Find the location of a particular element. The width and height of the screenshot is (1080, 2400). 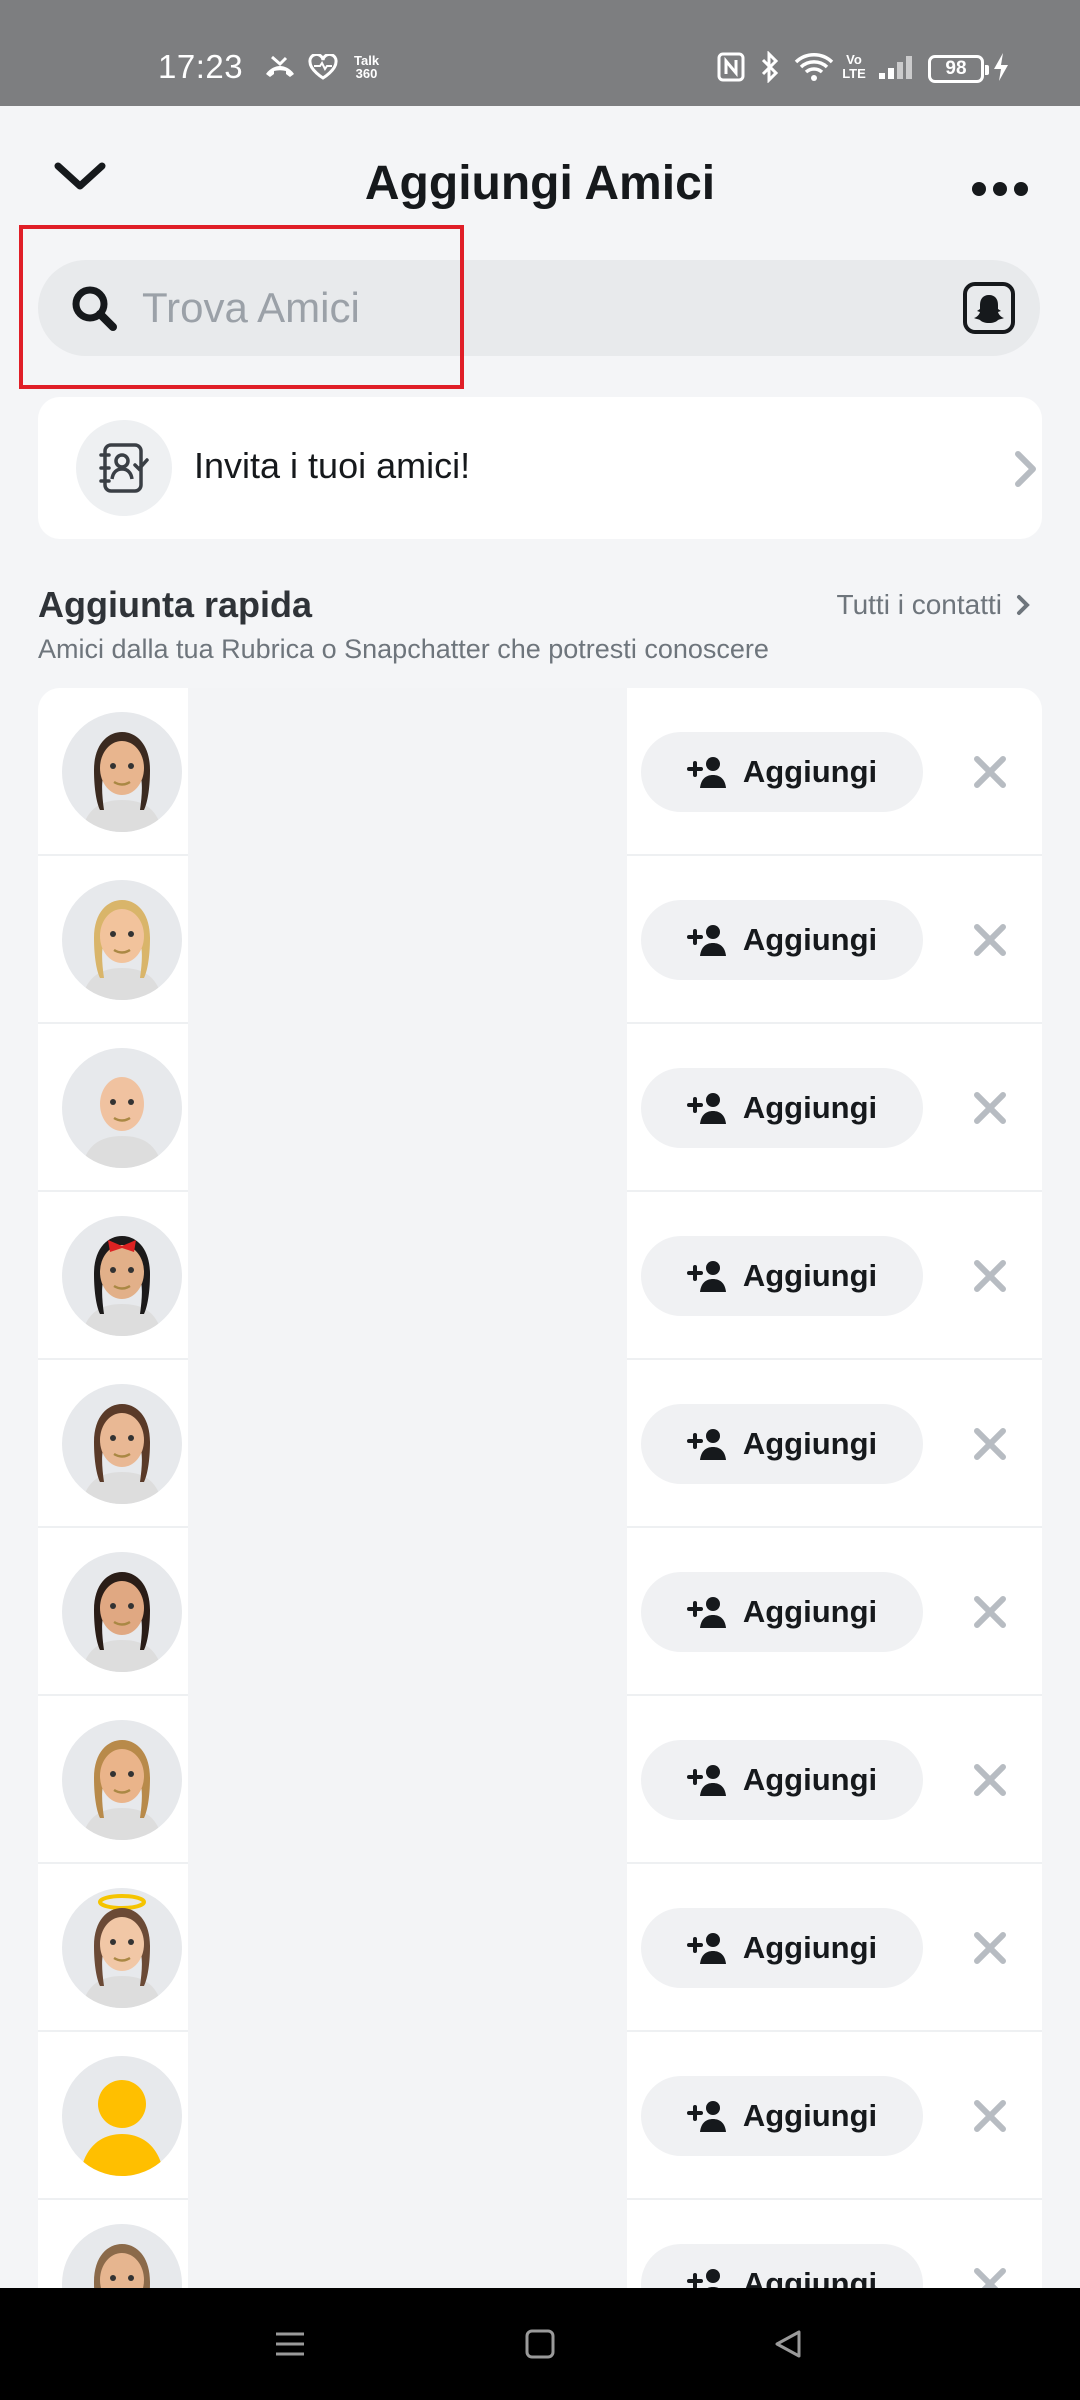

quick-add-title: Aggiunta rapida is located at coordinates (175, 604).